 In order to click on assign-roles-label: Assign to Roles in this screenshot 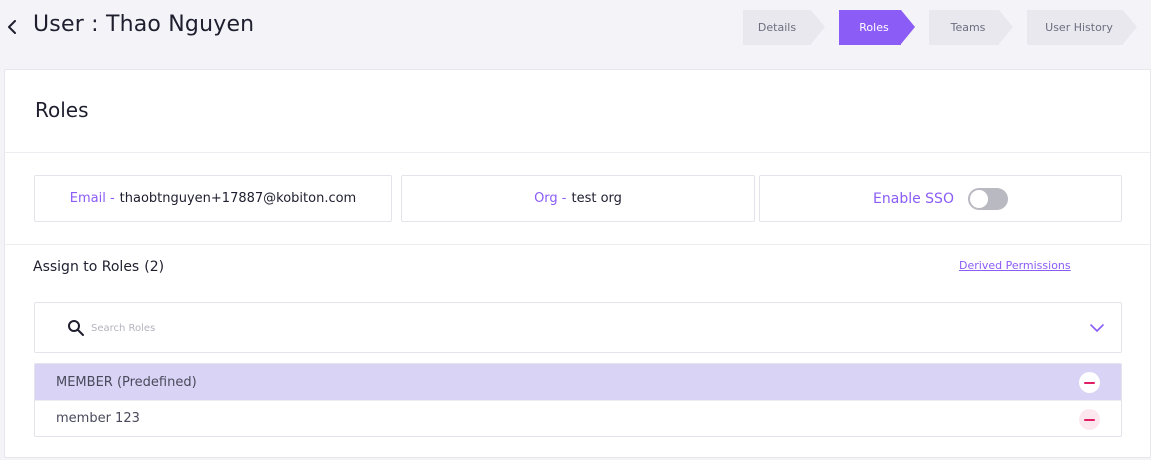, I will do `click(86, 267)`.